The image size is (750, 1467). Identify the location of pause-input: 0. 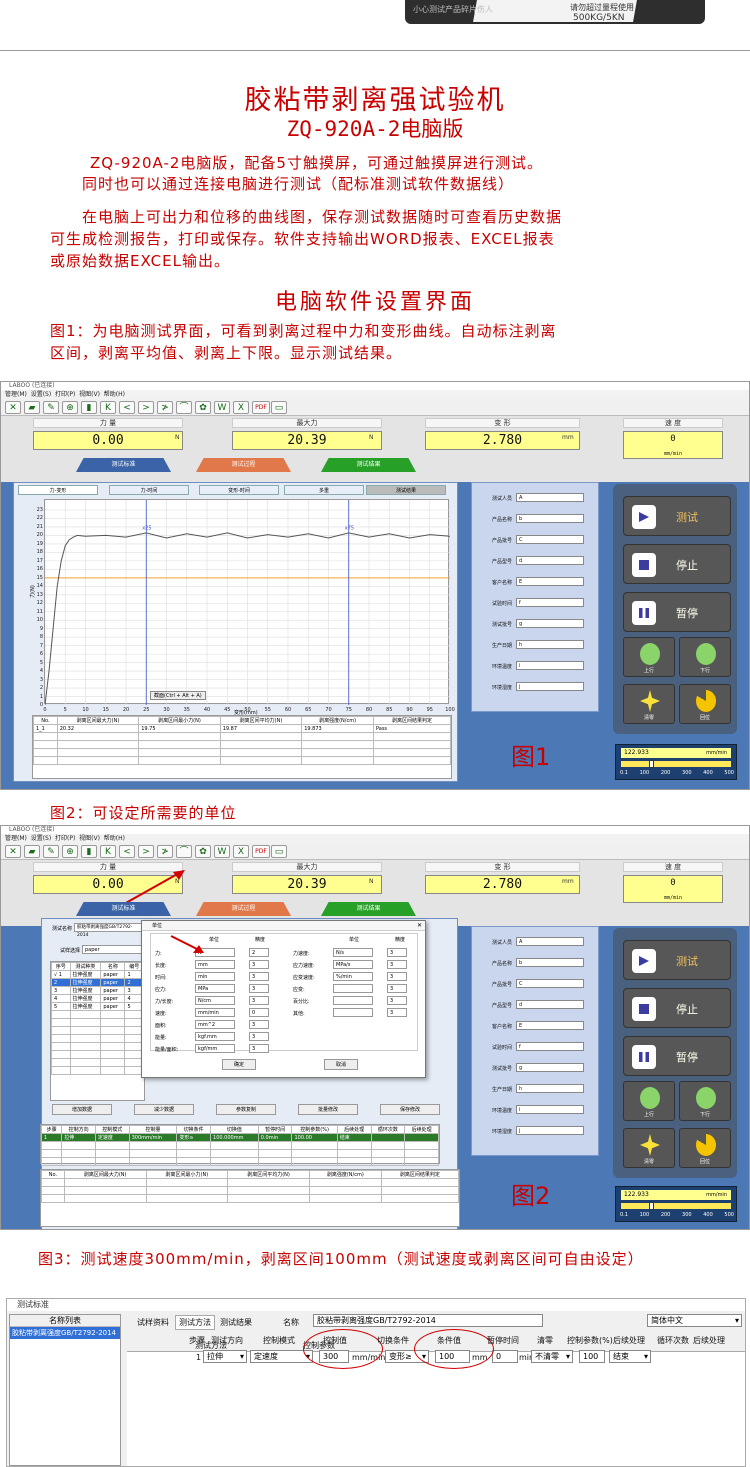
(505, 1356).